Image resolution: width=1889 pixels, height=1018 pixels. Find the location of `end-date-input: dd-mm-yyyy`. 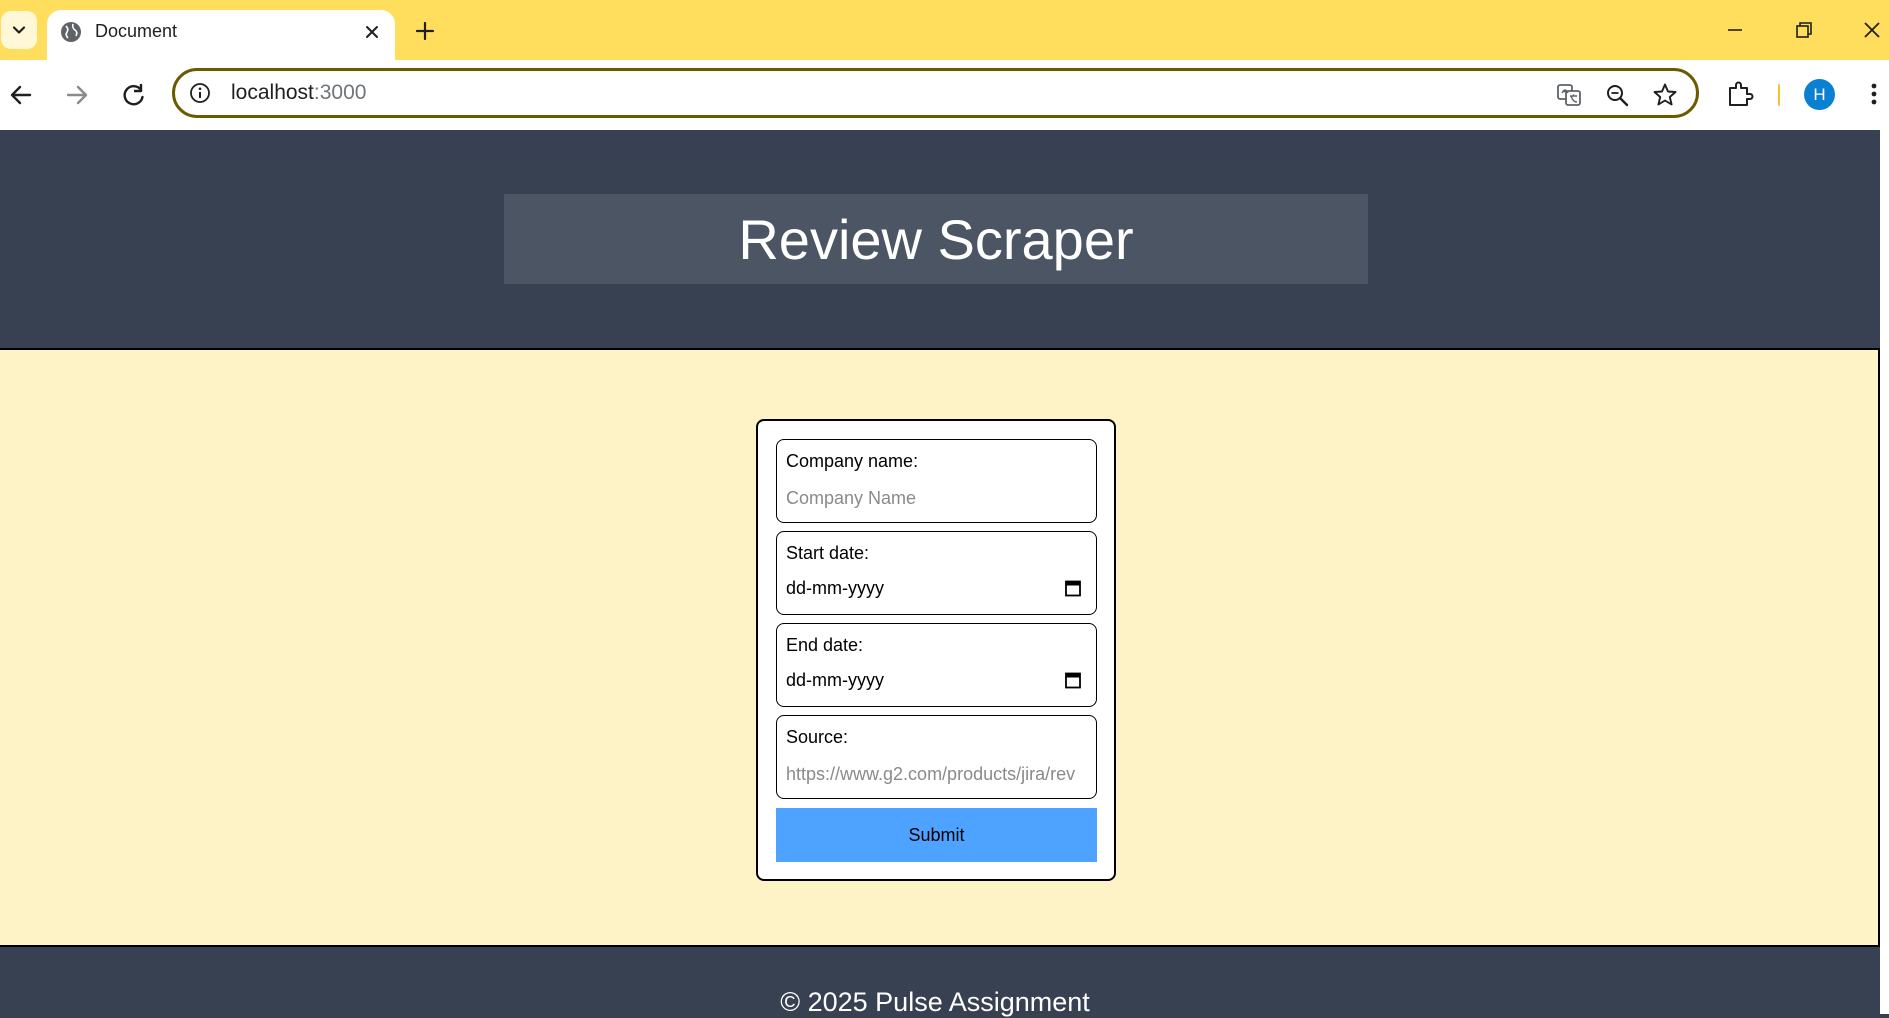

end-date-input: dd-mm-yyyy is located at coordinates (835, 680).